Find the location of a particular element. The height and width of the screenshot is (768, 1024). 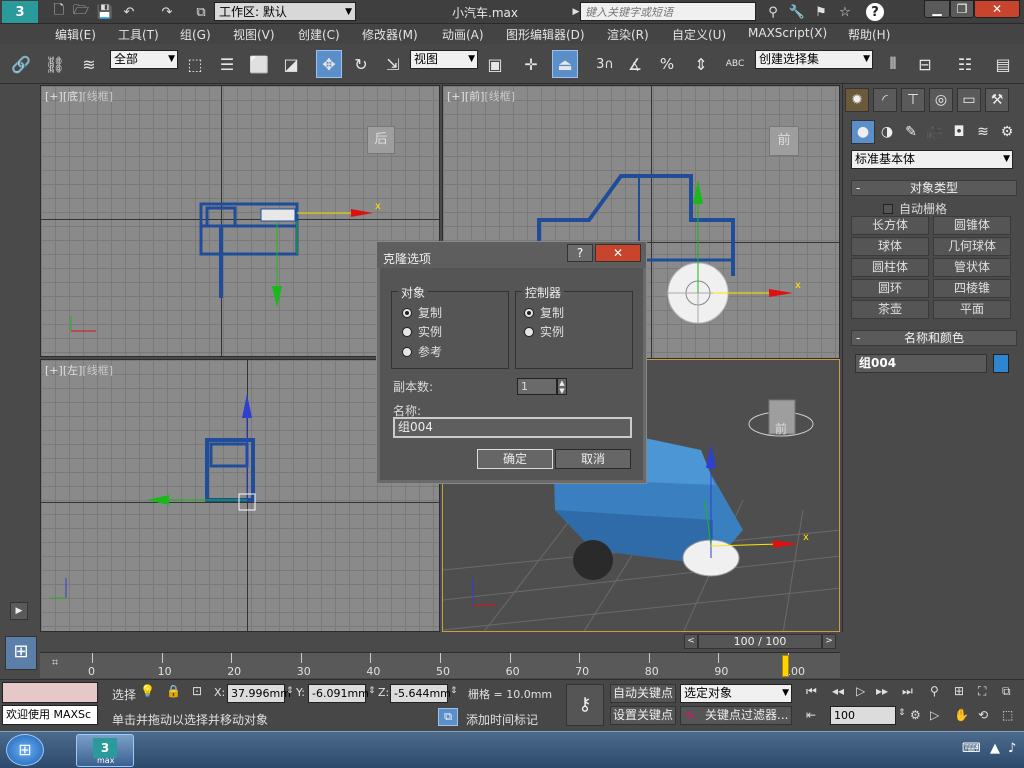

menu-customize: 自定义(U) is located at coordinates (699, 34).